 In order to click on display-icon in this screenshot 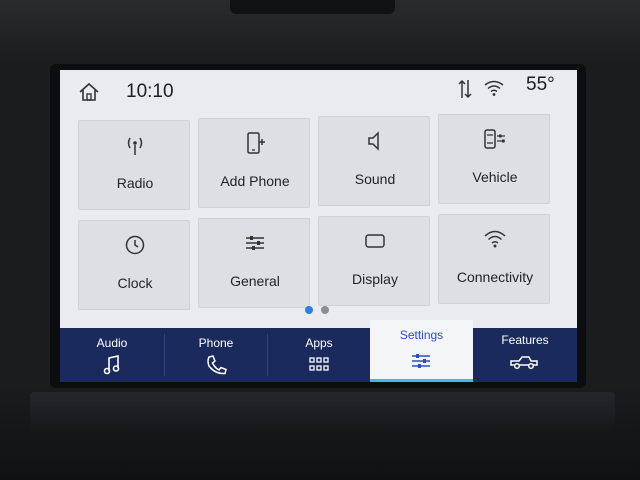, I will do `click(375, 241)`.